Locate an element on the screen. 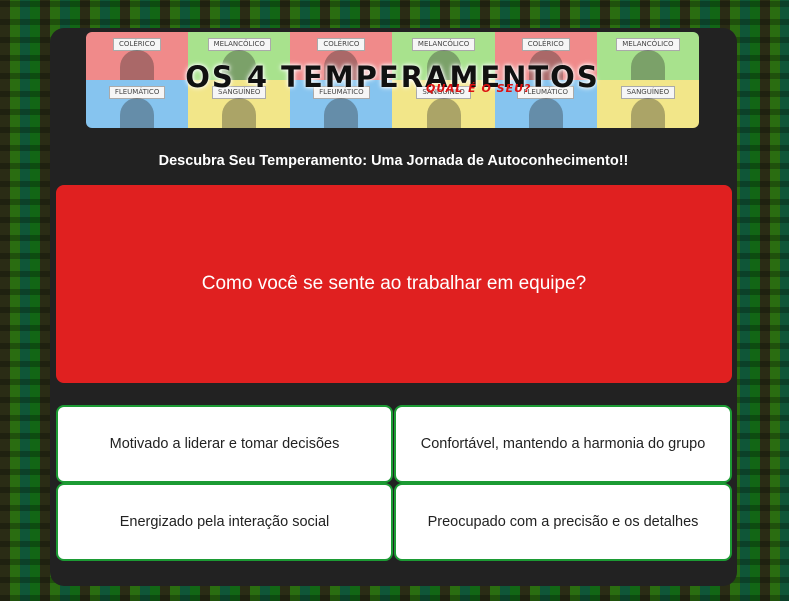  answer-label: Motivado a liderar e tomar decisões is located at coordinates (224, 444).